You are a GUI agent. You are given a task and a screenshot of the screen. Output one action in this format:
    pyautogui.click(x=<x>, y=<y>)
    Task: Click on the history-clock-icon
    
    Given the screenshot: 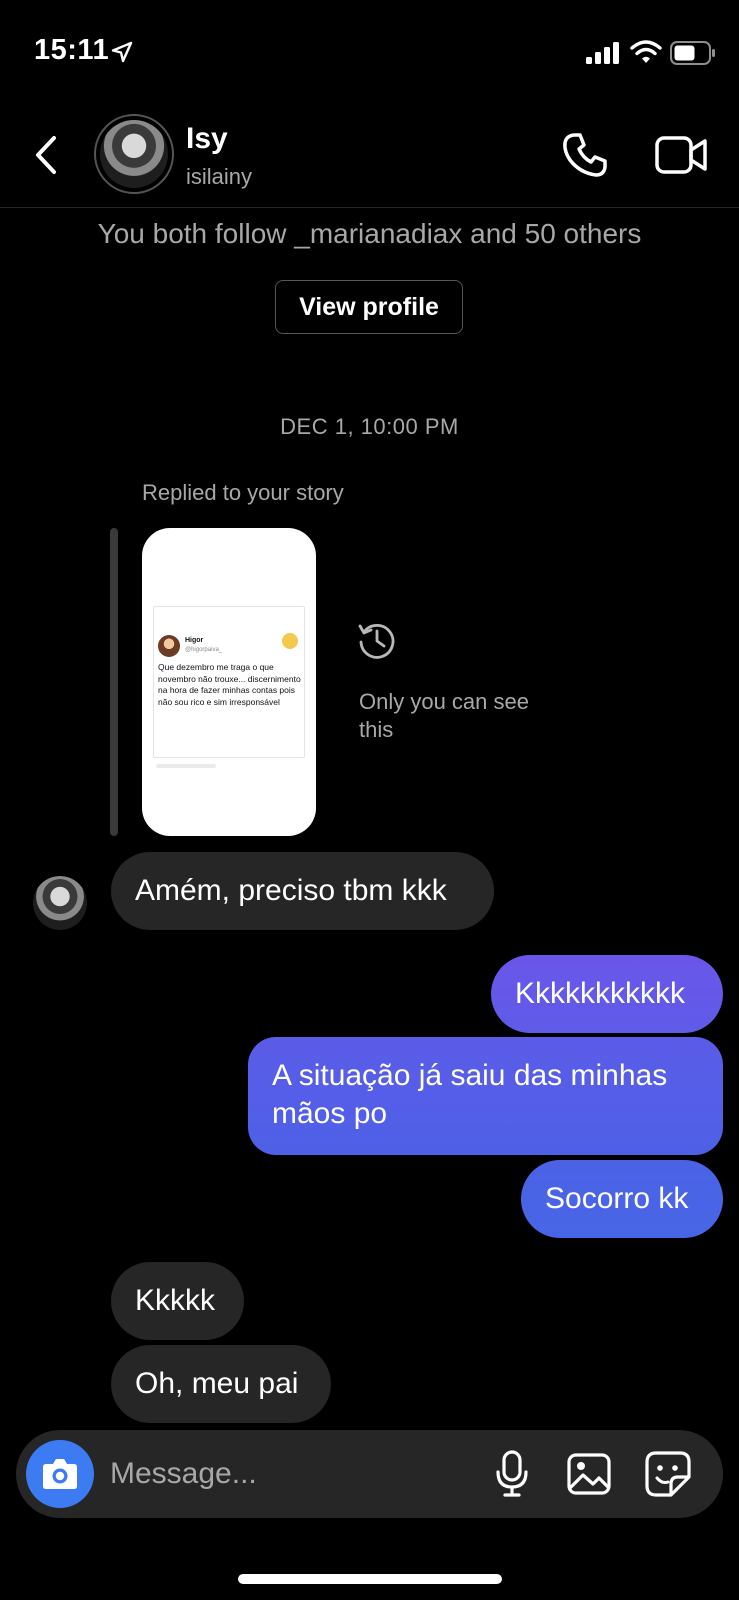 What is the action you would take?
    pyautogui.click(x=376, y=641)
    